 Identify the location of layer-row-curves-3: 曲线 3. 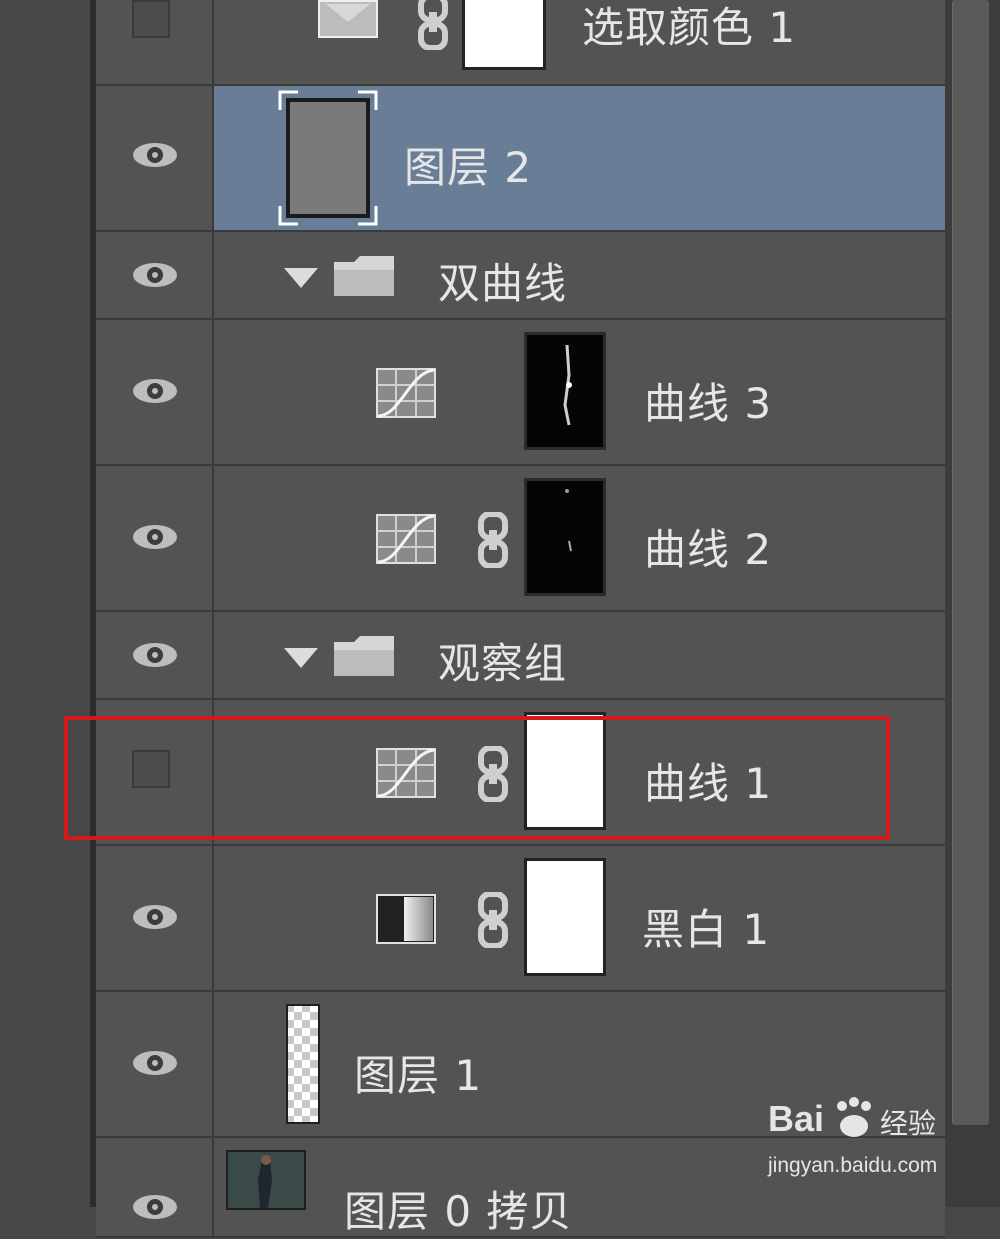
(520, 393).